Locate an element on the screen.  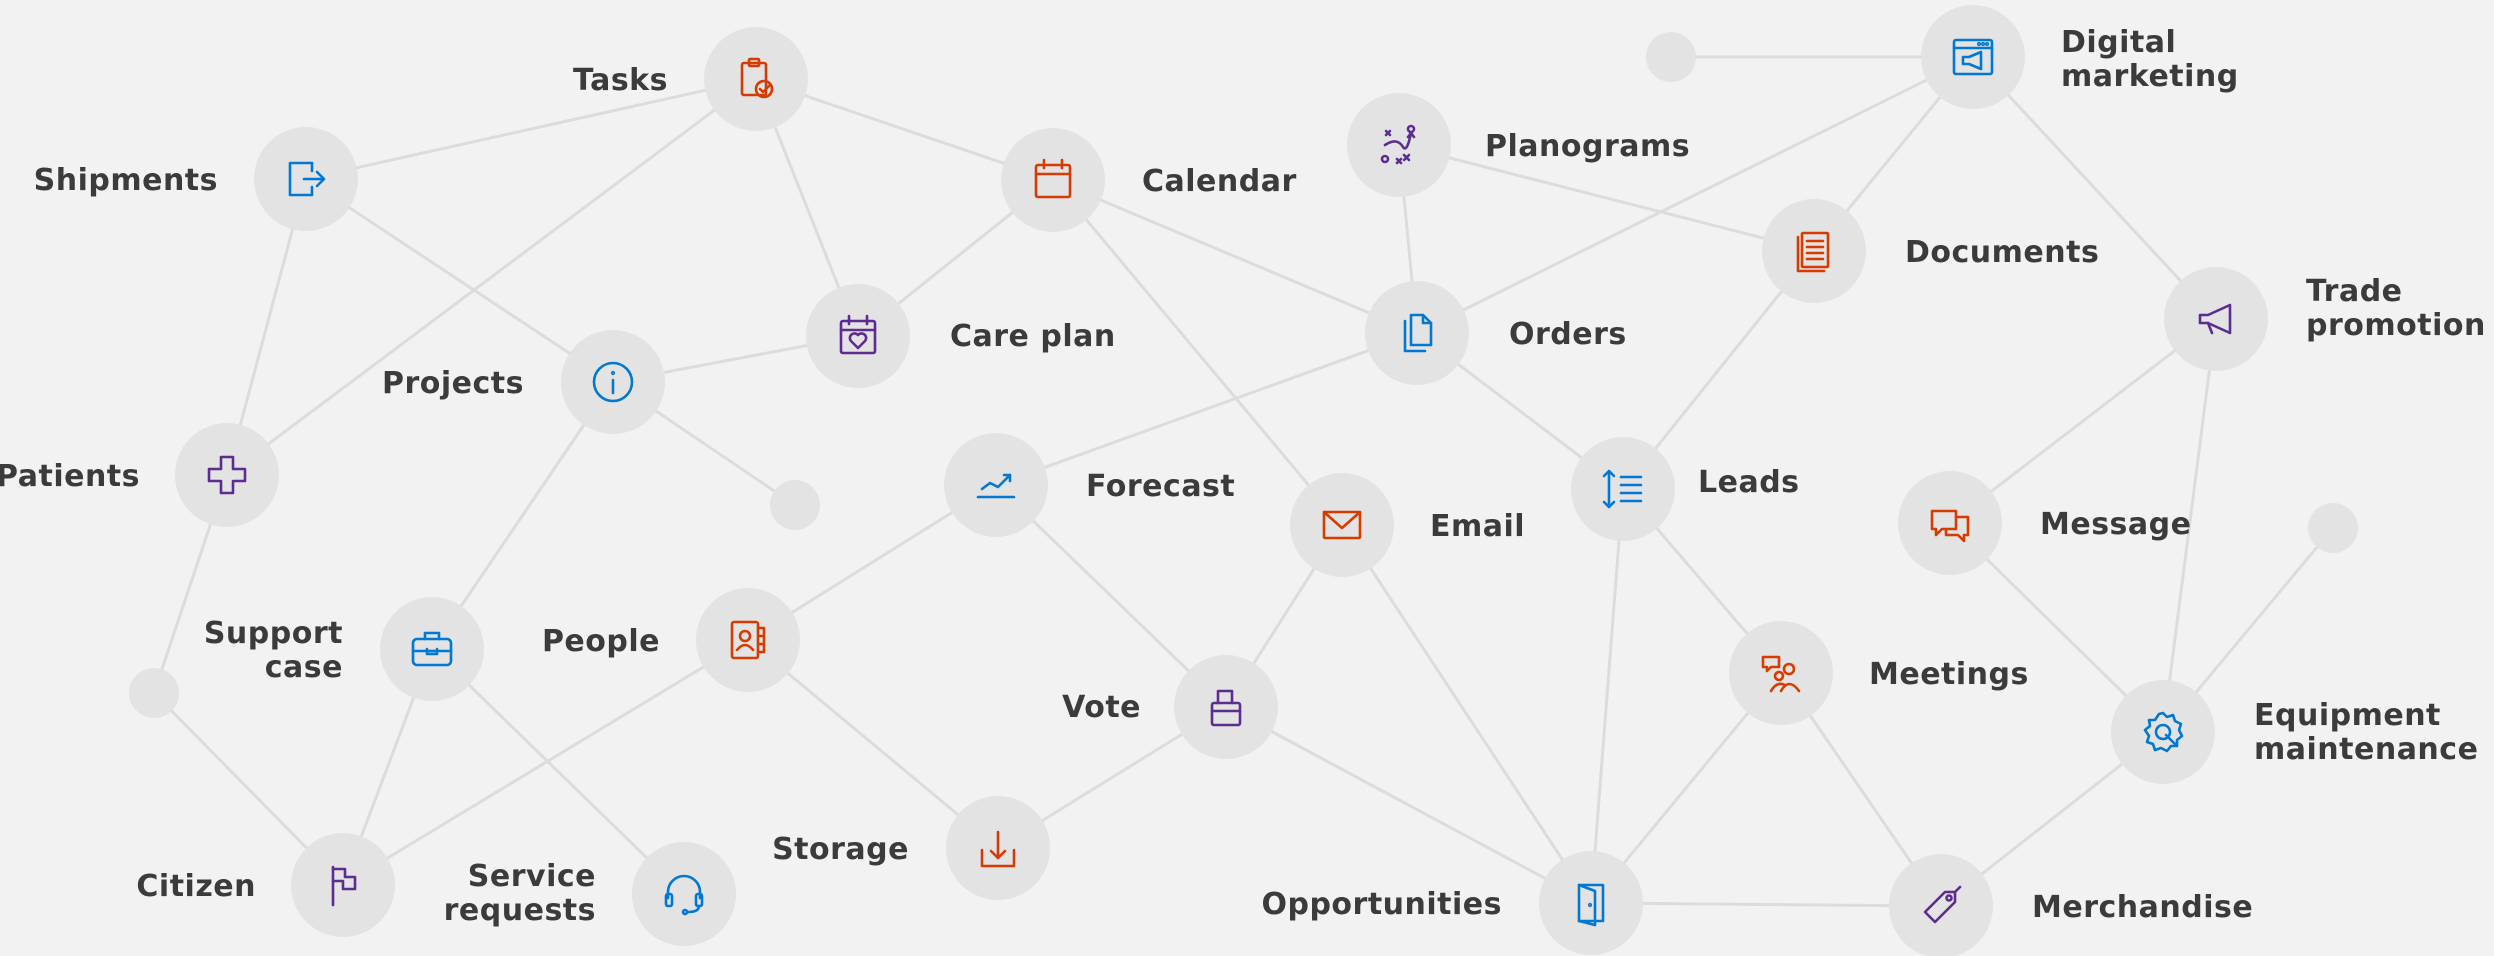
node-label-line: Opportunities is located at coordinates (1381, 904).